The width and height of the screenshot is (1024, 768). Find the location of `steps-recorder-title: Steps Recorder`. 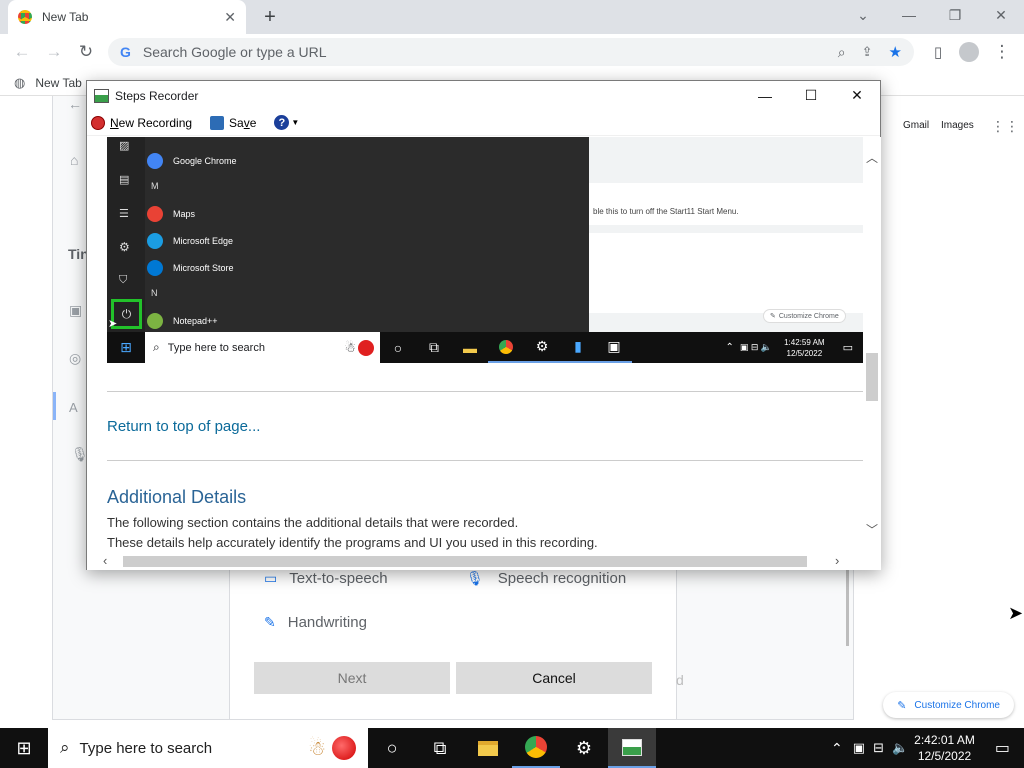

steps-recorder-title: Steps Recorder is located at coordinates (157, 95).